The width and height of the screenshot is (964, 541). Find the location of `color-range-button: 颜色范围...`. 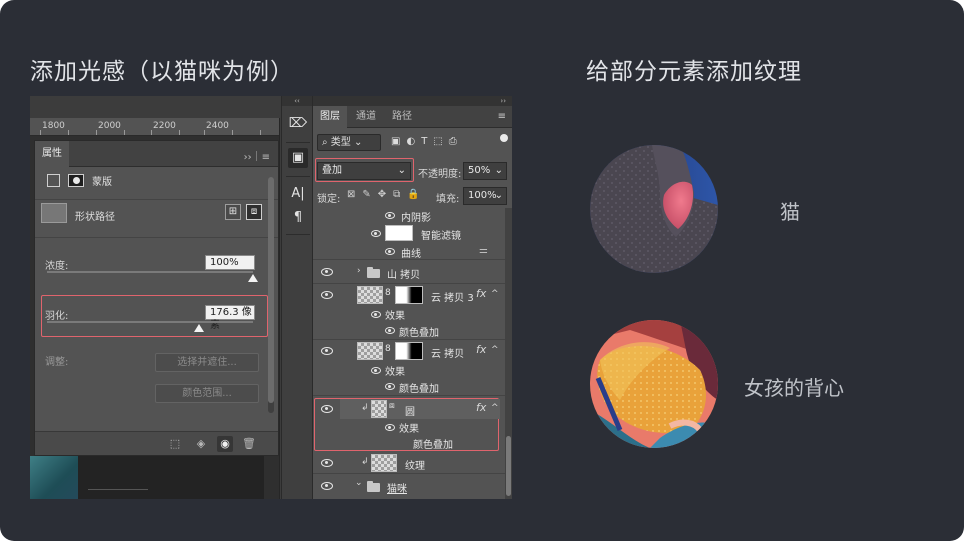

color-range-button: 颜色范围... is located at coordinates (207, 393).